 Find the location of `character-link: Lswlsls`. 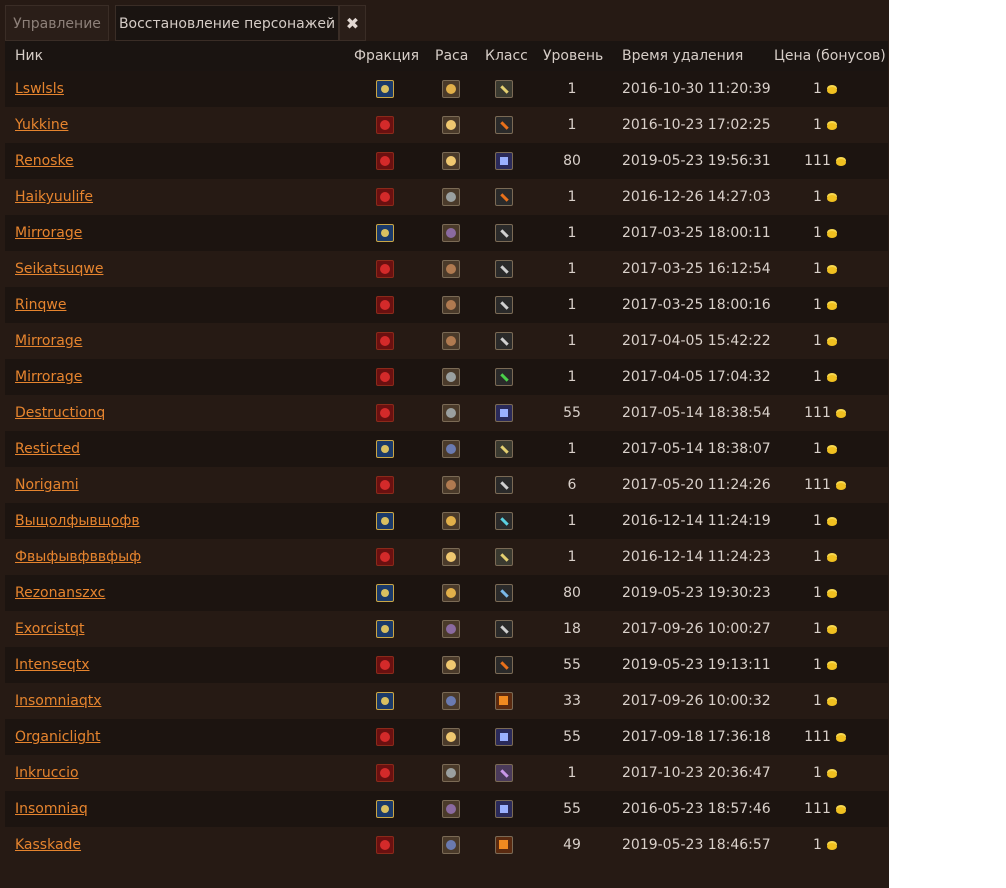

character-link: Lswlsls is located at coordinates (39, 89).